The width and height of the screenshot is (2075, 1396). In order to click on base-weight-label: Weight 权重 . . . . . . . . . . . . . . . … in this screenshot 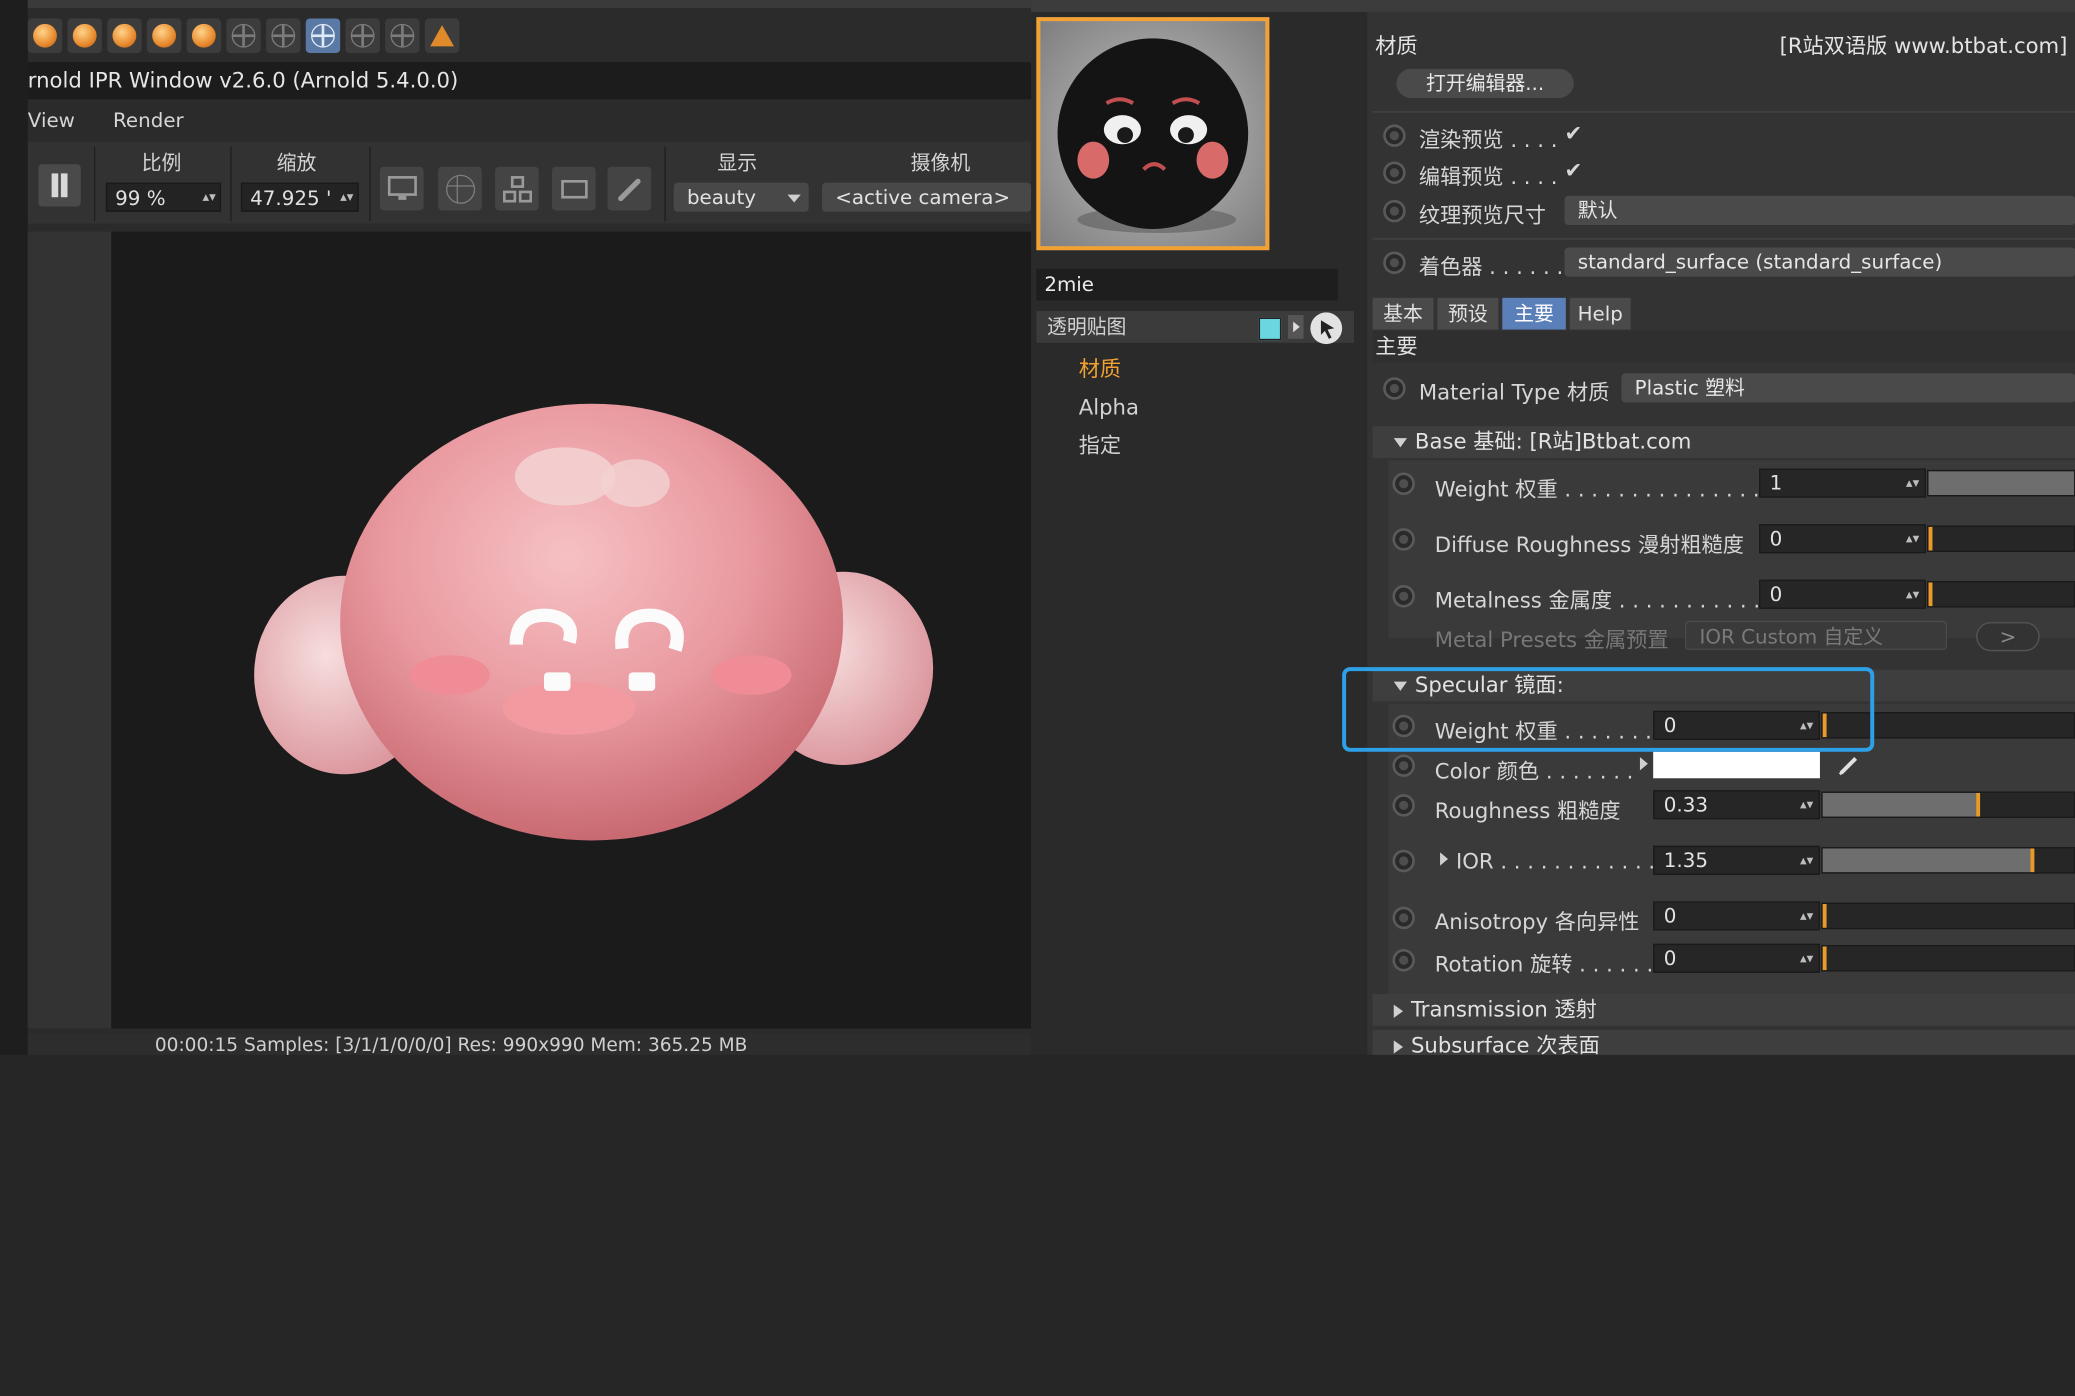, I will do `click(1604, 489)`.